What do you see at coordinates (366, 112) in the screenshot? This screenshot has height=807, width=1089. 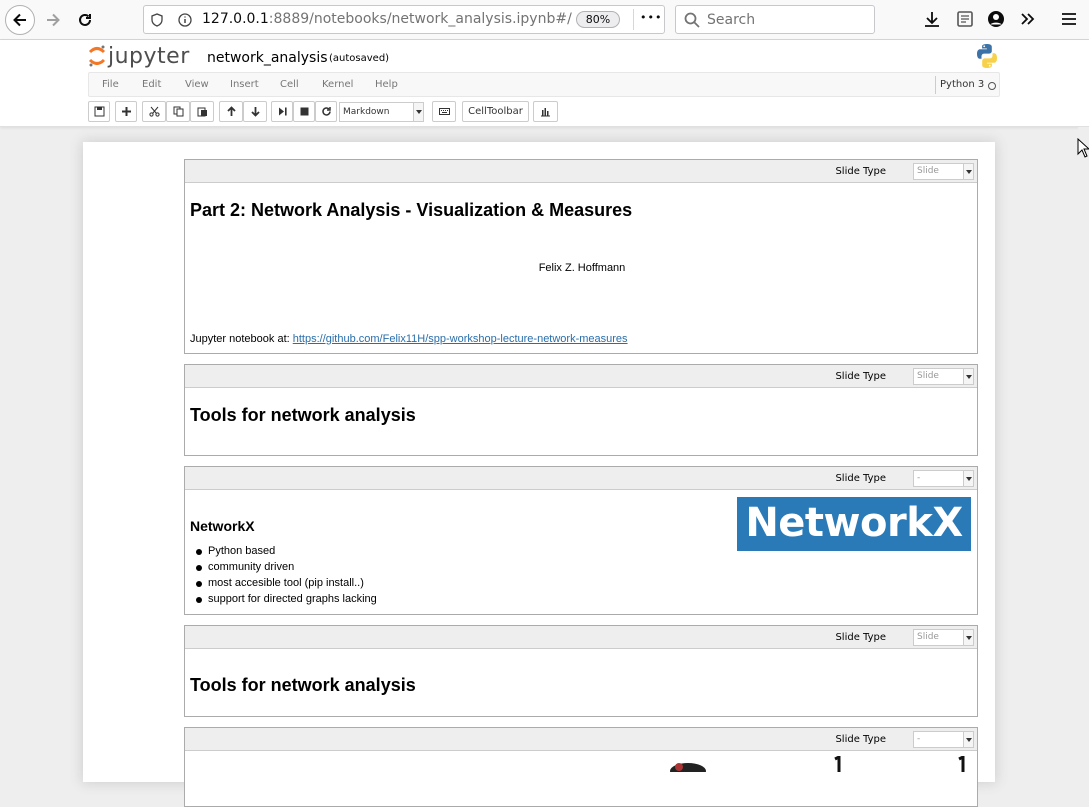 I see `cell-type-value: Markdown` at bounding box center [366, 112].